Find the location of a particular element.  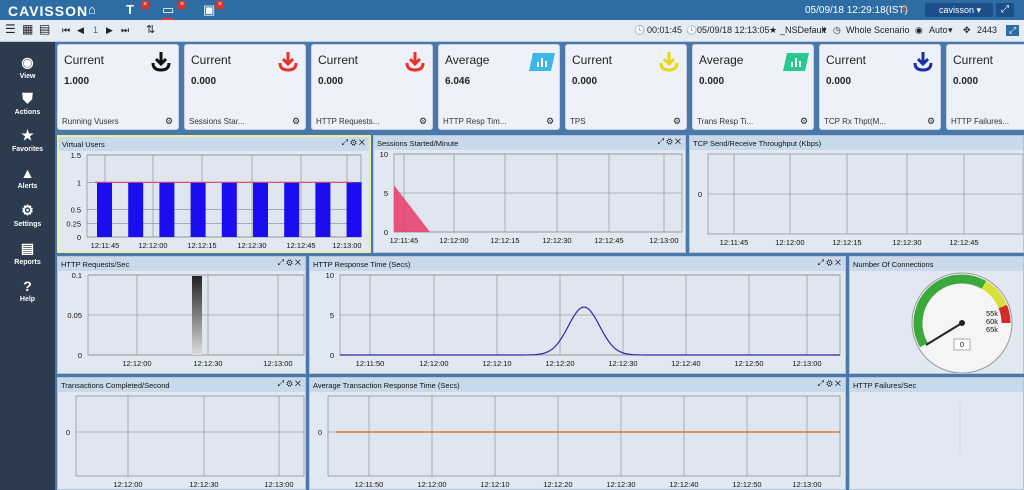

table-icon: ▤ is located at coordinates (44, 29).